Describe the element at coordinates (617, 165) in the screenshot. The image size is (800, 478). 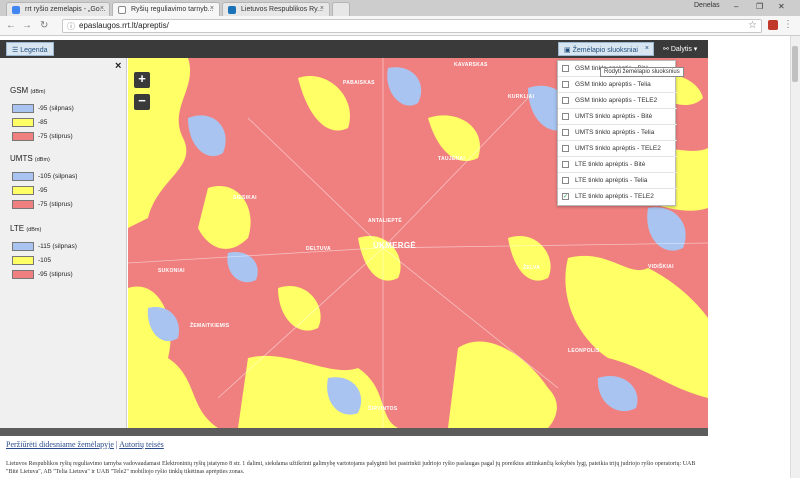
I see `layer-option: LTE tinklo aprėptis - Bitė` at that location.